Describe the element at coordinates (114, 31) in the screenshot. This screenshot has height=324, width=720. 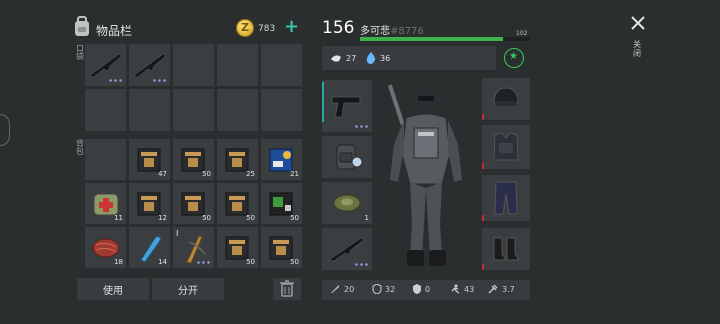
I see `inventory-title: 物品栏` at that location.